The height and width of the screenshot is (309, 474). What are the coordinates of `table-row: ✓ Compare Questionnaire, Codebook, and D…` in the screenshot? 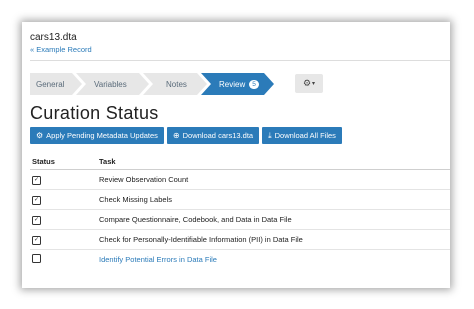 It's located at (240, 220).